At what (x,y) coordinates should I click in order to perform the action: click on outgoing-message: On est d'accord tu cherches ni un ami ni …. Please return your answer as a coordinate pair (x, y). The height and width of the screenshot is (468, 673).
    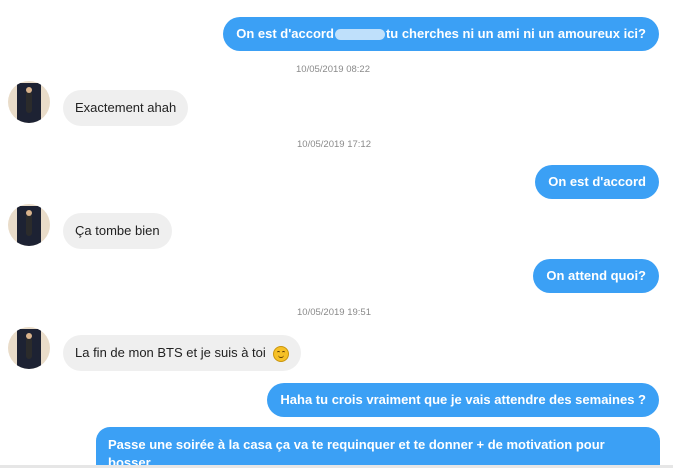
    Looking at the image, I should click on (441, 34).